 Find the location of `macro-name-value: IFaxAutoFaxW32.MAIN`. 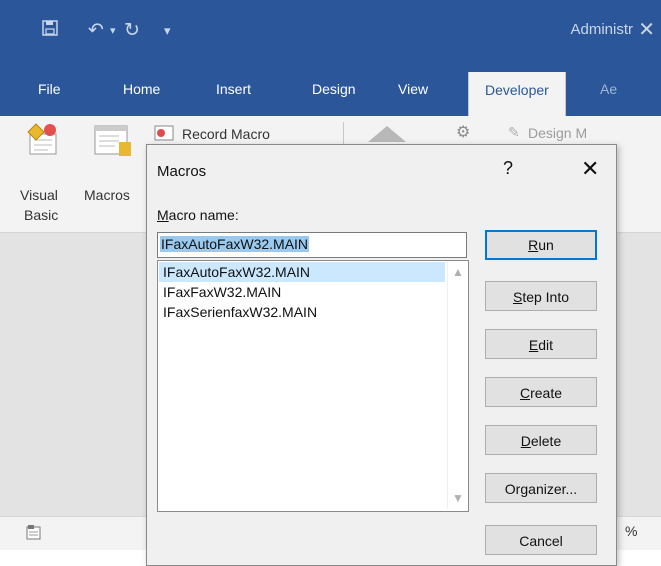

macro-name-value: IFaxAutoFaxW32.MAIN is located at coordinates (235, 244).